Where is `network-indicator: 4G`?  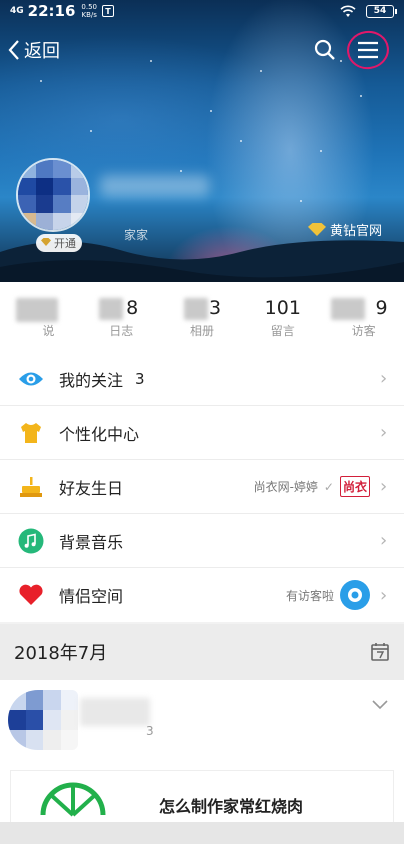
network-indicator: 4G is located at coordinates (17, 11).